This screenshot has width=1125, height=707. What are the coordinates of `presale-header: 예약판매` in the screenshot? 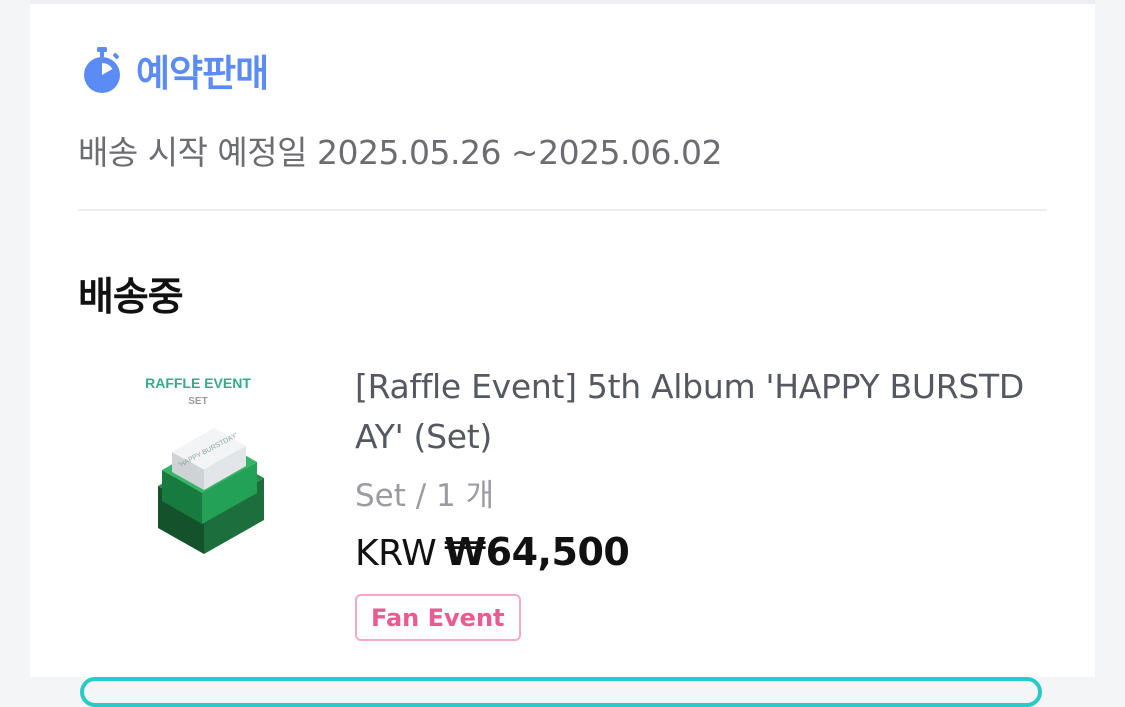 It's located at (174, 70).